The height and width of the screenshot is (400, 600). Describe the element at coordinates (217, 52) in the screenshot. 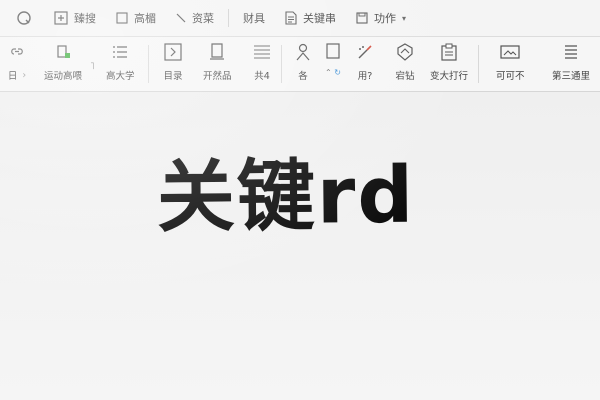

I see `page-icon` at that location.